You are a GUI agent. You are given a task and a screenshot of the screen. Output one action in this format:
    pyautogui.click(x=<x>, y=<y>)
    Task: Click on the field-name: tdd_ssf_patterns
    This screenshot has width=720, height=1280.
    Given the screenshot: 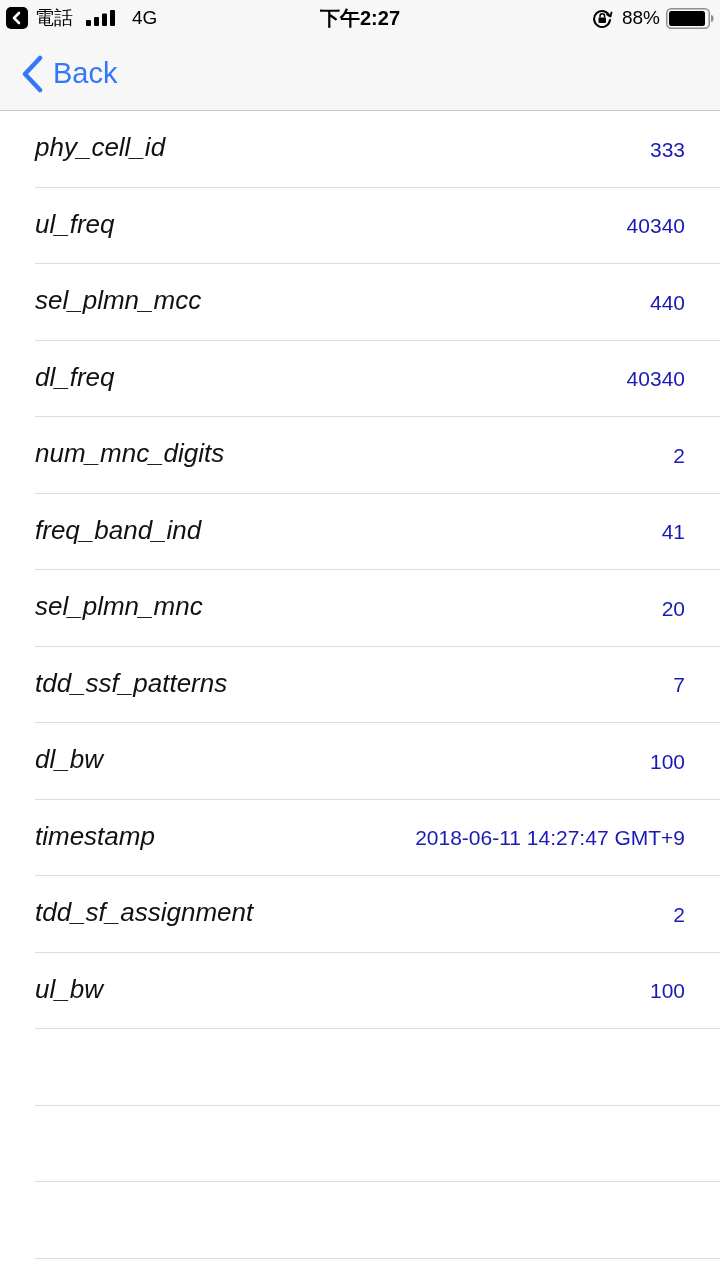 What is the action you would take?
    pyautogui.click(x=131, y=683)
    